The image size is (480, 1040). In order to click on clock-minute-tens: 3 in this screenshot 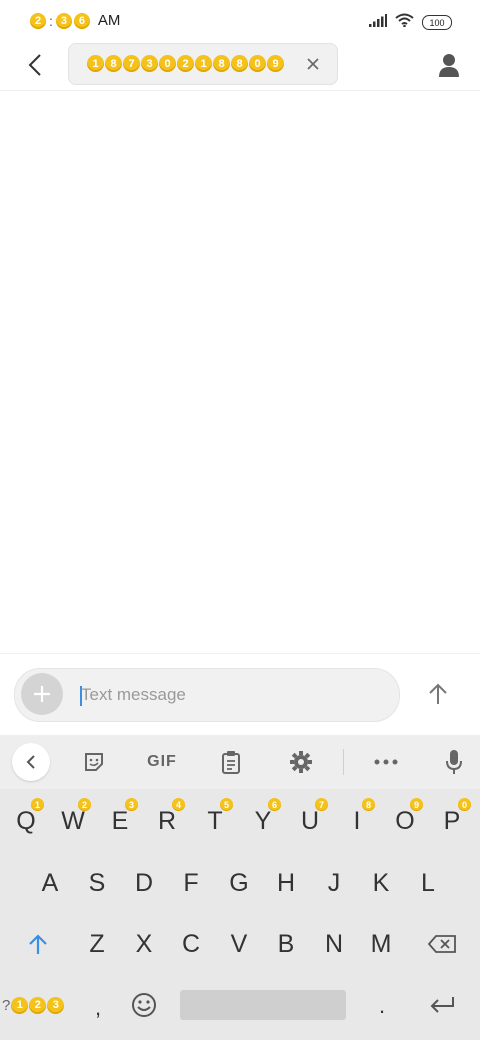, I will do `click(63, 20)`.